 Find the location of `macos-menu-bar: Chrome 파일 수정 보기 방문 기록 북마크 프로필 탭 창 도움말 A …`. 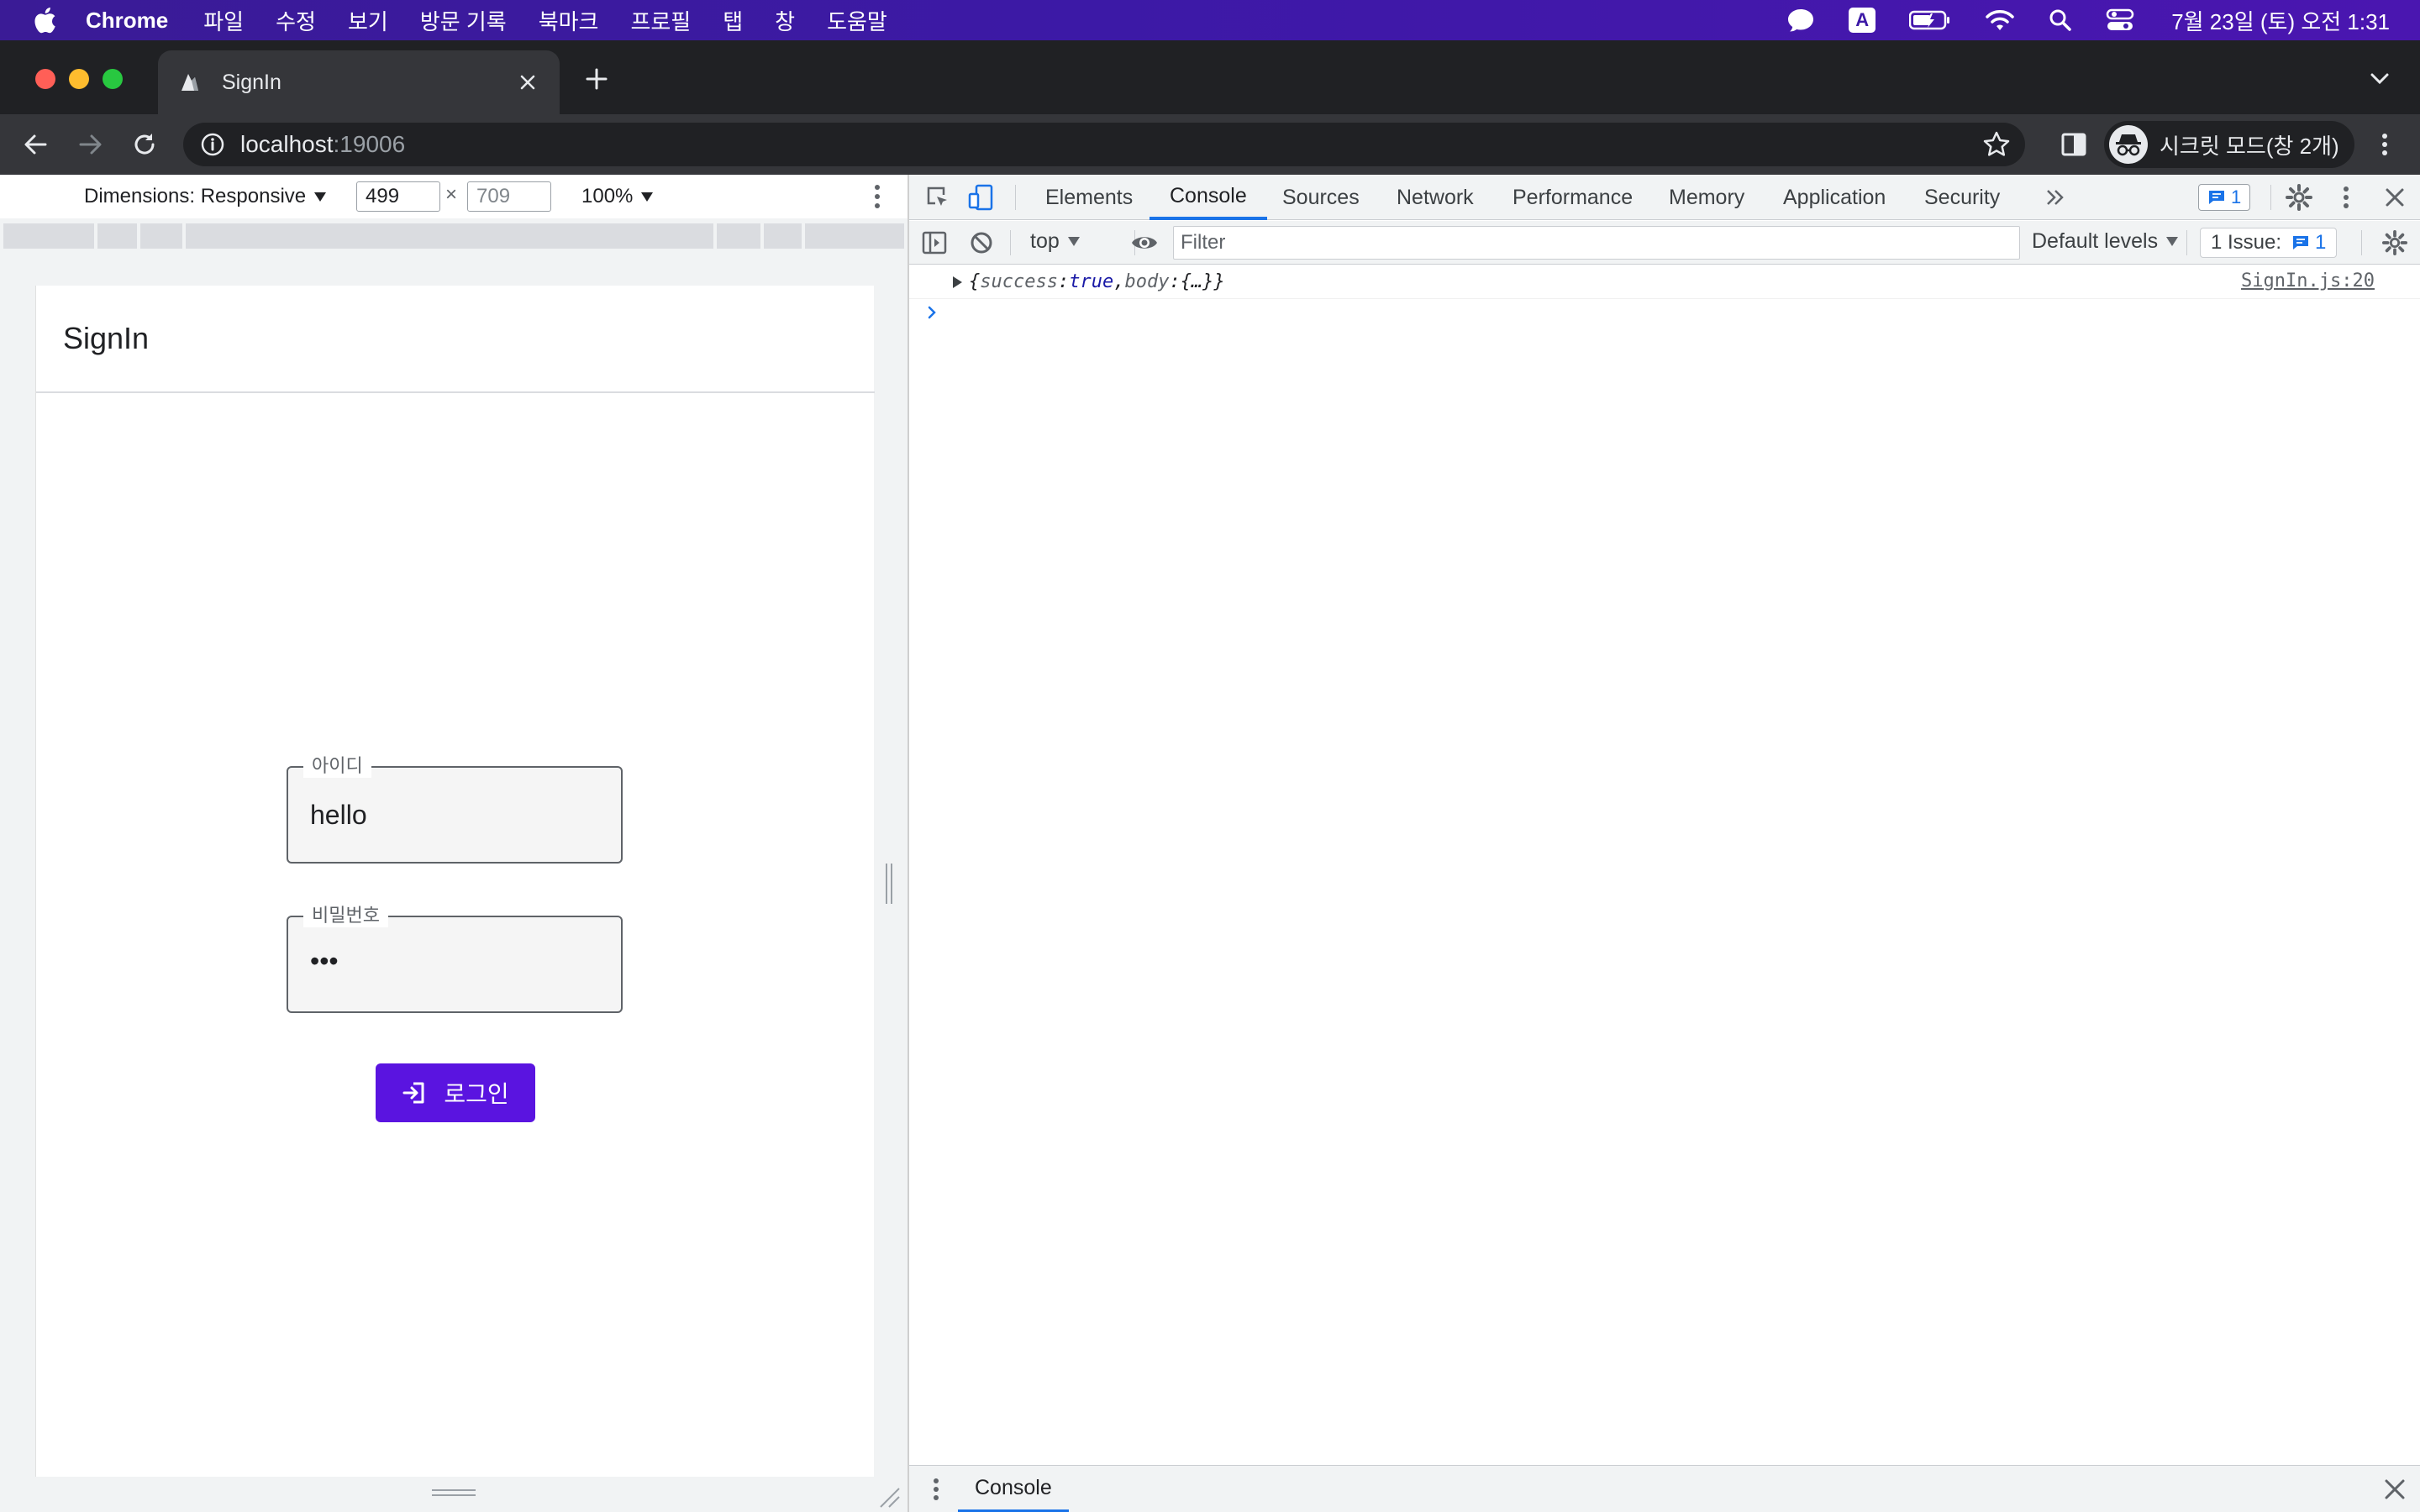

macos-menu-bar: Chrome 파일 수정 보기 방문 기록 북마크 프로필 탭 창 도움말 A … is located at coordinates (1210, 20).